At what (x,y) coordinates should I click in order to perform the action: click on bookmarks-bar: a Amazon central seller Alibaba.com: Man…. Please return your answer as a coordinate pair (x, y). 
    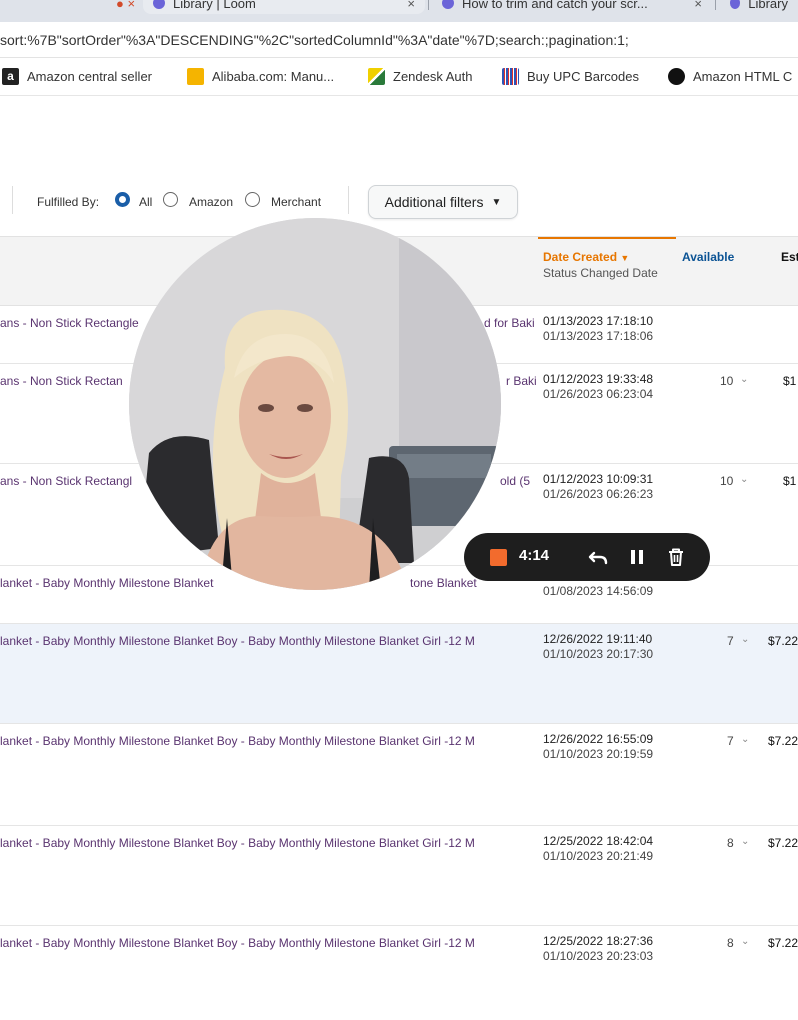
    Looking at the image, I should click on (399, 77).